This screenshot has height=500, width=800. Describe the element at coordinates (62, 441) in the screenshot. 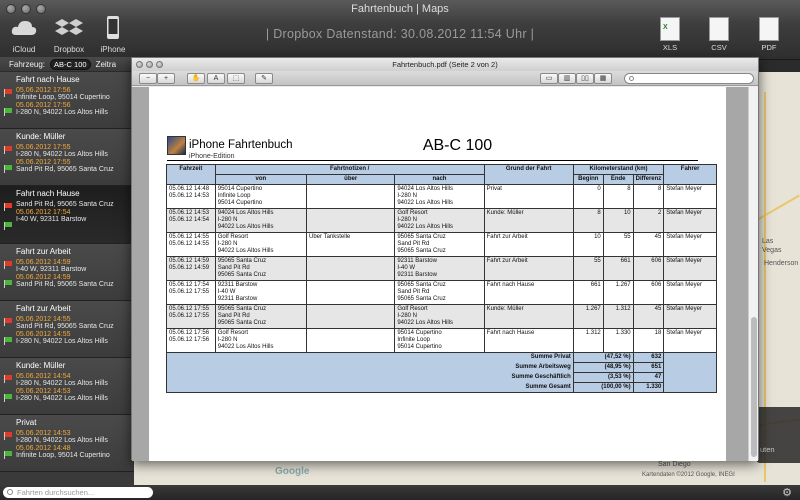

I see `trip-start-address: I-280 N, 94022 Los Altos Hills` at that location.